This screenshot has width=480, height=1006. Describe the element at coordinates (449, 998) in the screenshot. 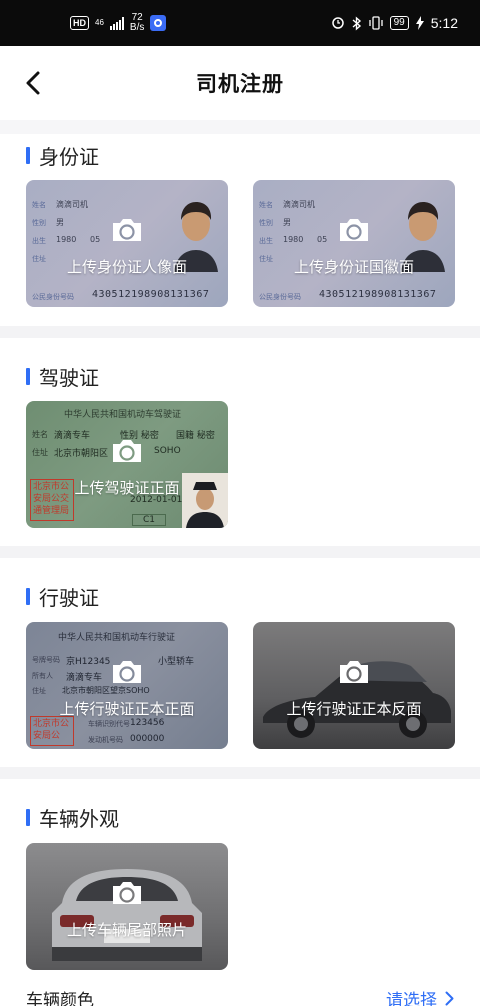

I see `chevron-right-icon` at that location.